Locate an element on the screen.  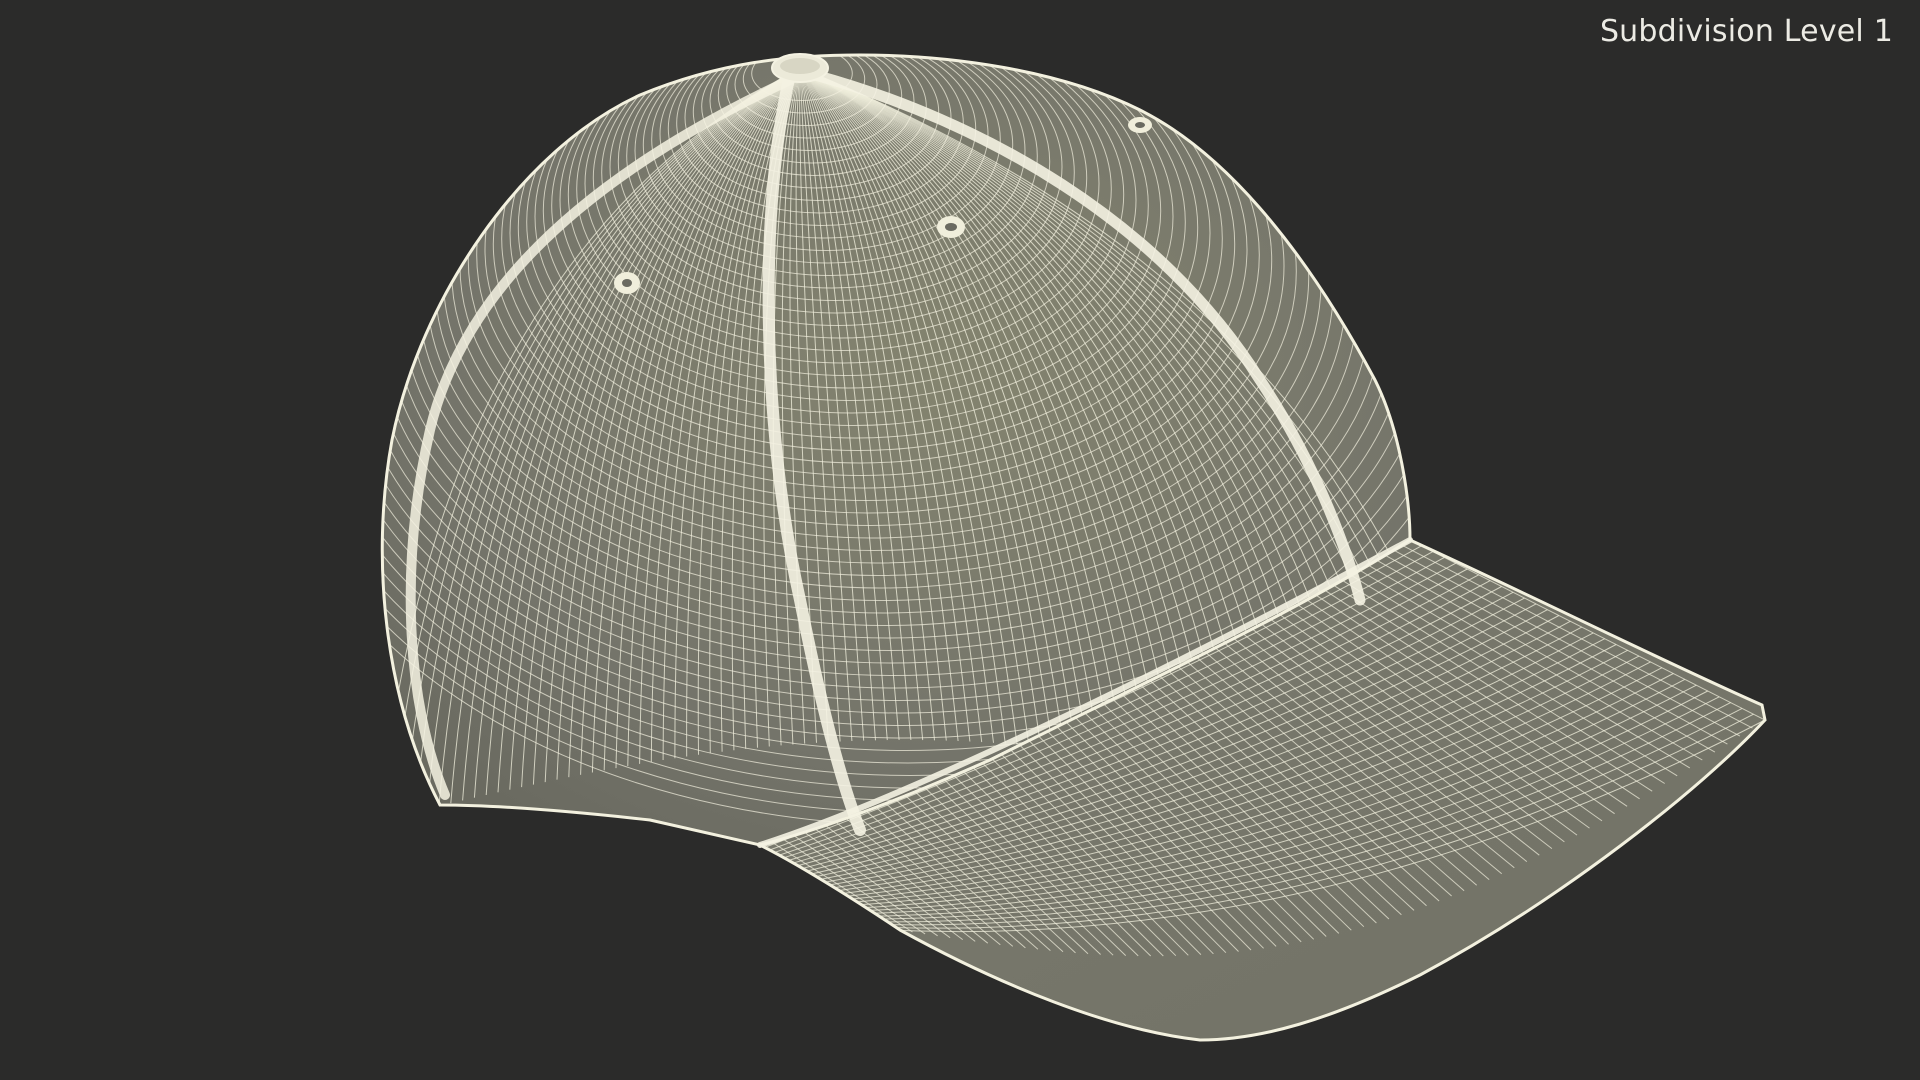
eyelet-left is located at coordinates (627, 283).